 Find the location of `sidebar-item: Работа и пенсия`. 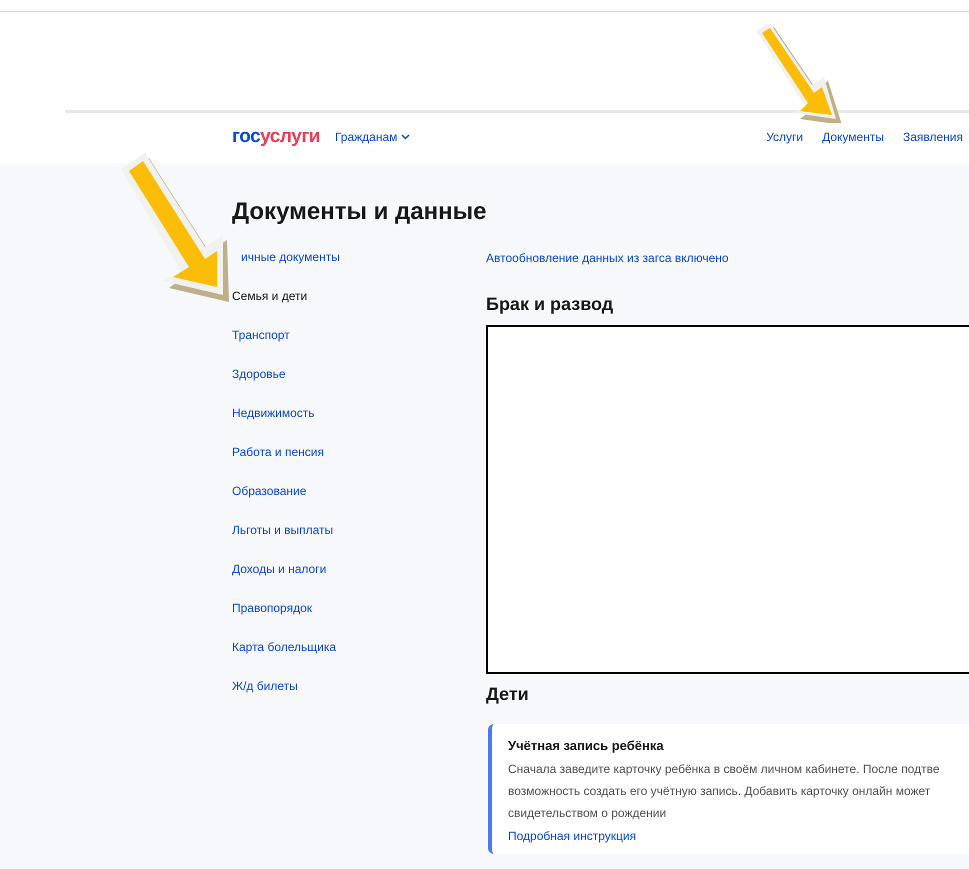

sidebar-item: Работа и пенсия is located at coordinates (278, 452).